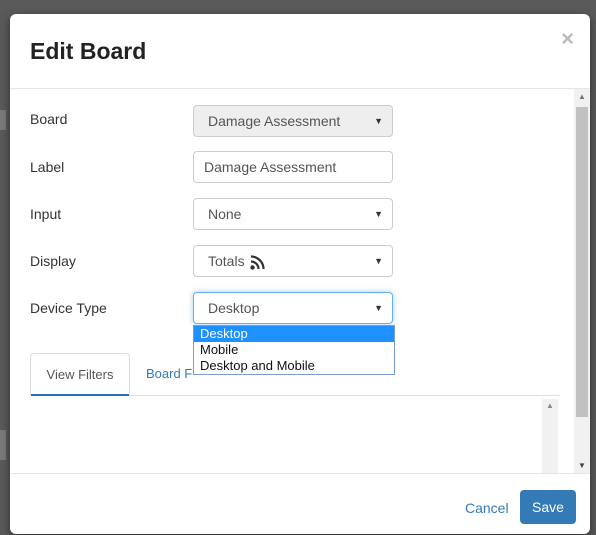 This screenshot has height=535, width=596. I want to click on board-select: Damage Assessment ▼, so click(293, 121).